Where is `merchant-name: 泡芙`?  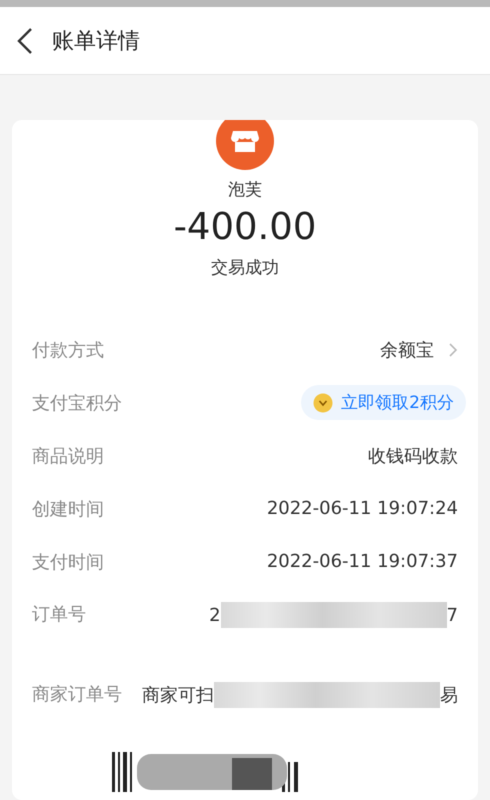
merchant-name: 泡芙 is located at coordinates (245, 190).